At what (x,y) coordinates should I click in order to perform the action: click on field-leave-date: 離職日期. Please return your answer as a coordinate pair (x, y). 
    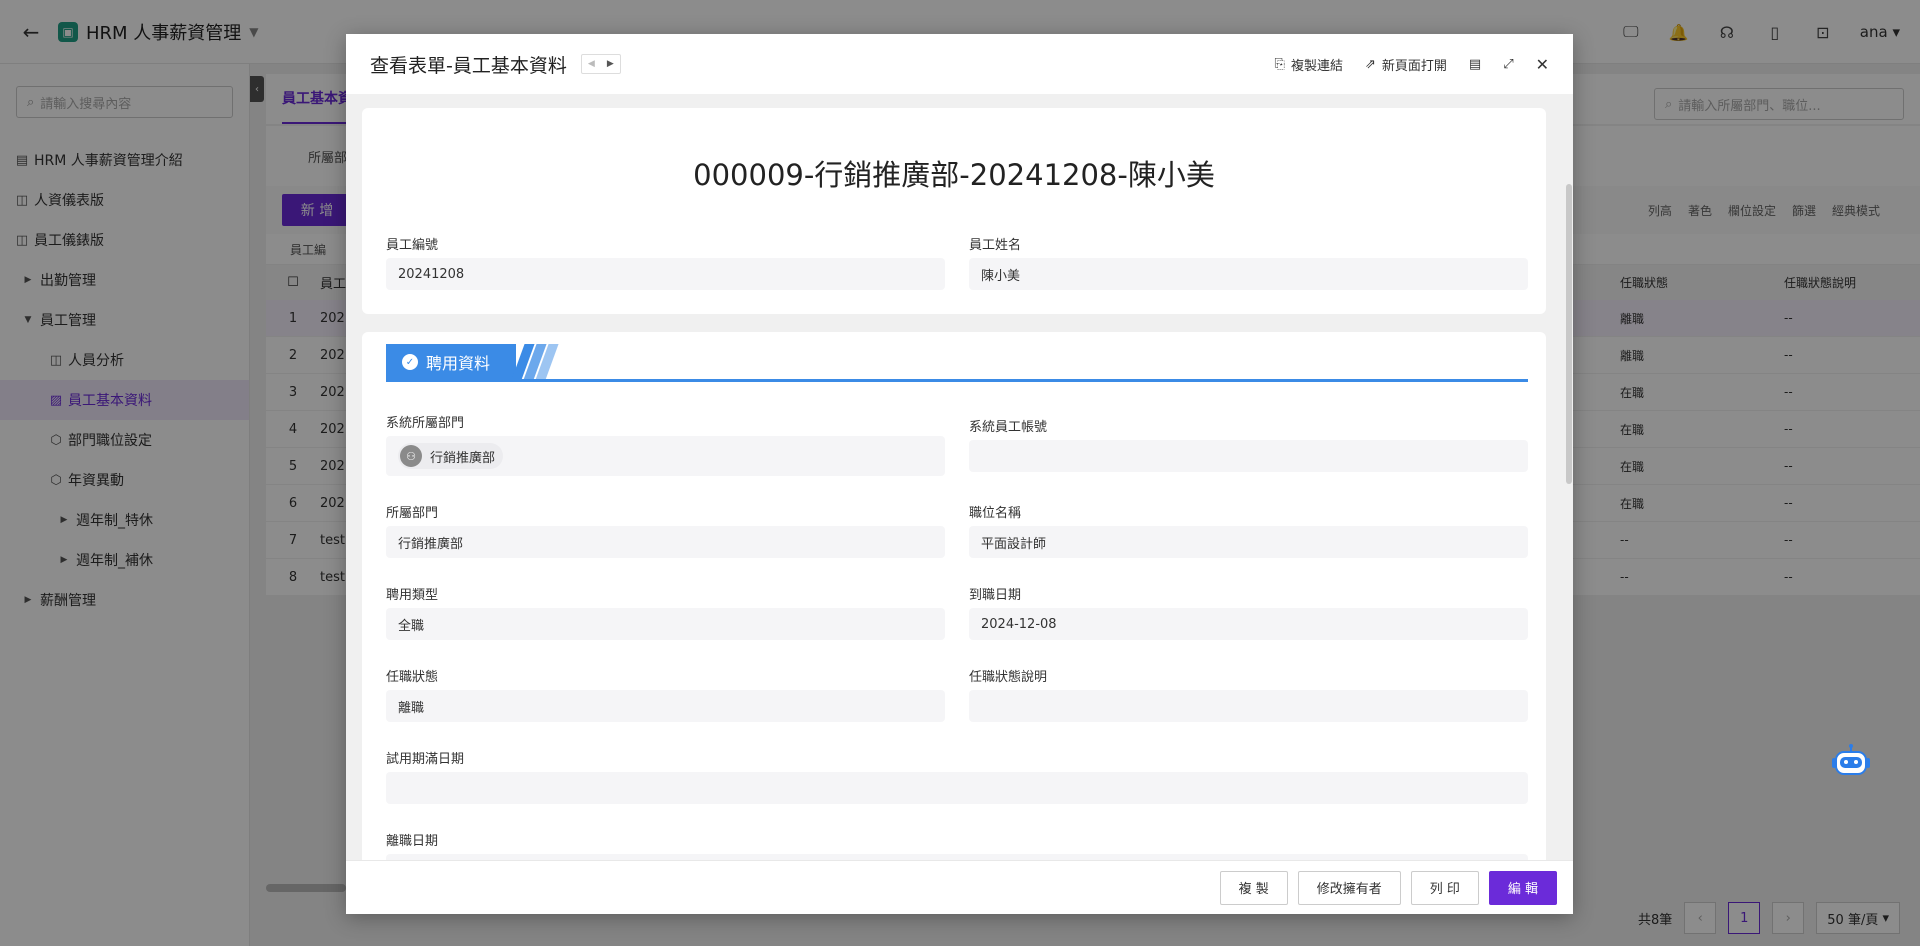
    Looking at the image, I should click on (957, 845).